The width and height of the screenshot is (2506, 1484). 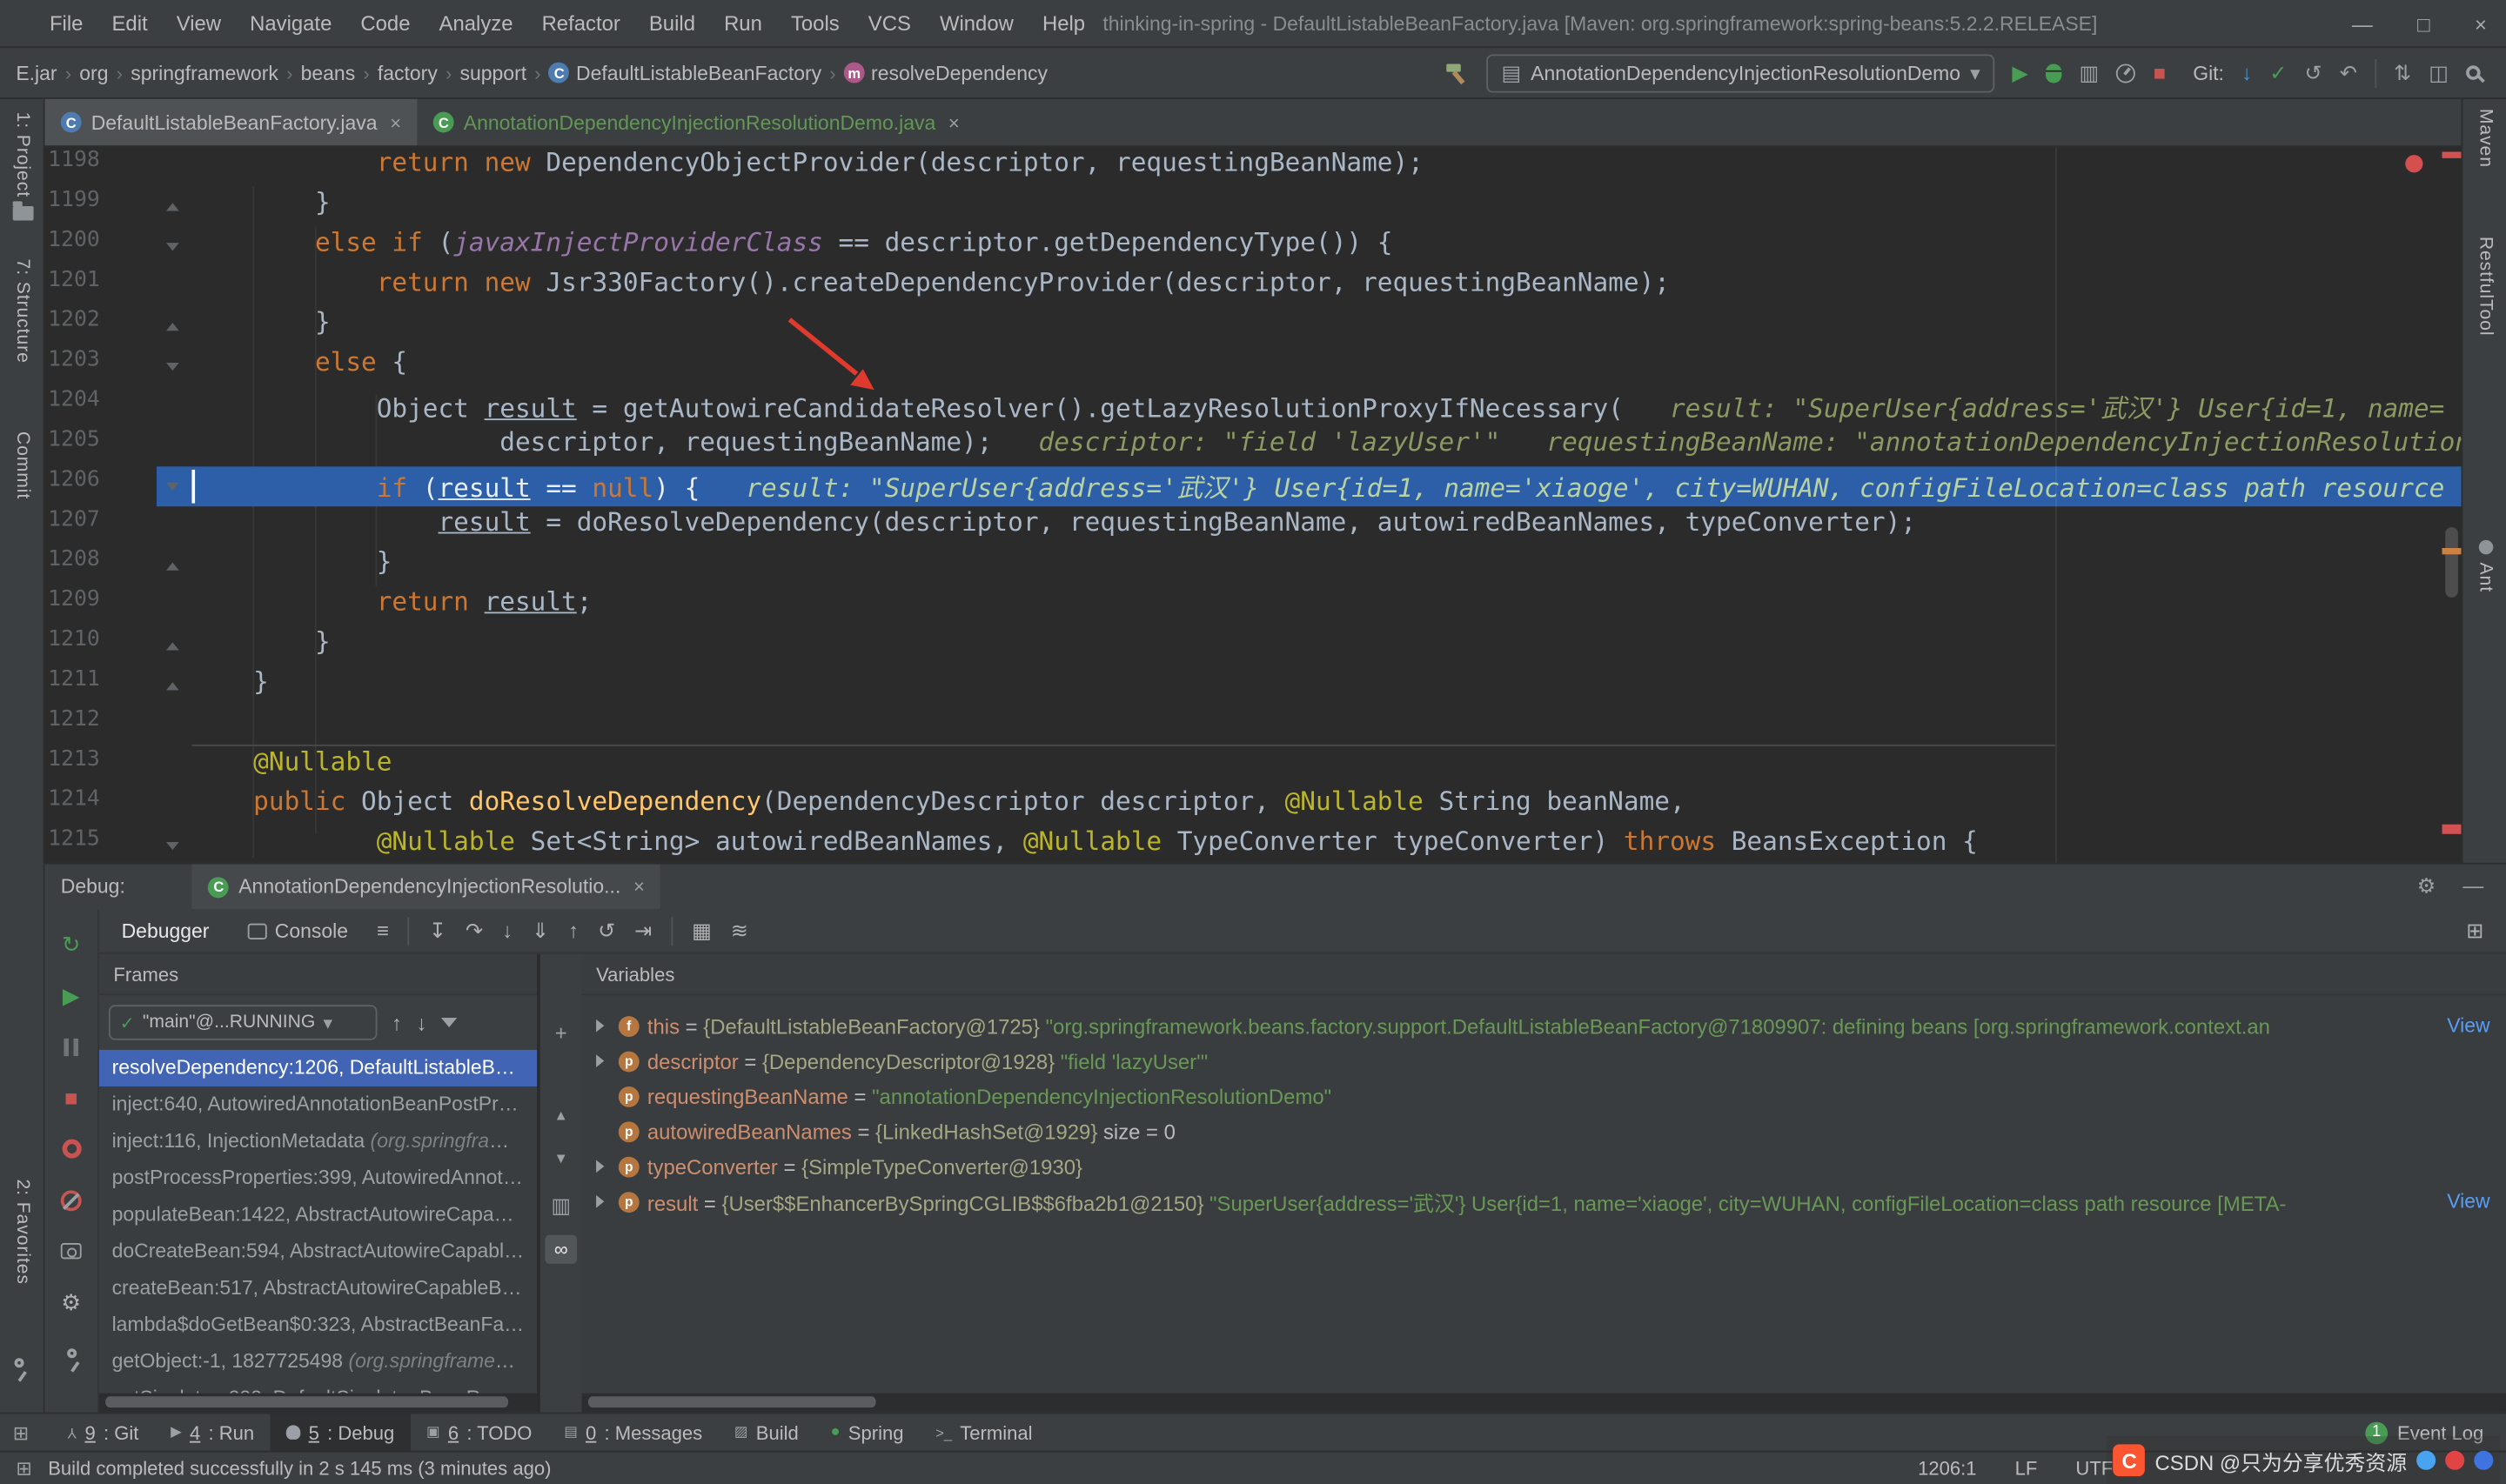 I want to click on pause-icon, so click(x=71, y=1046).